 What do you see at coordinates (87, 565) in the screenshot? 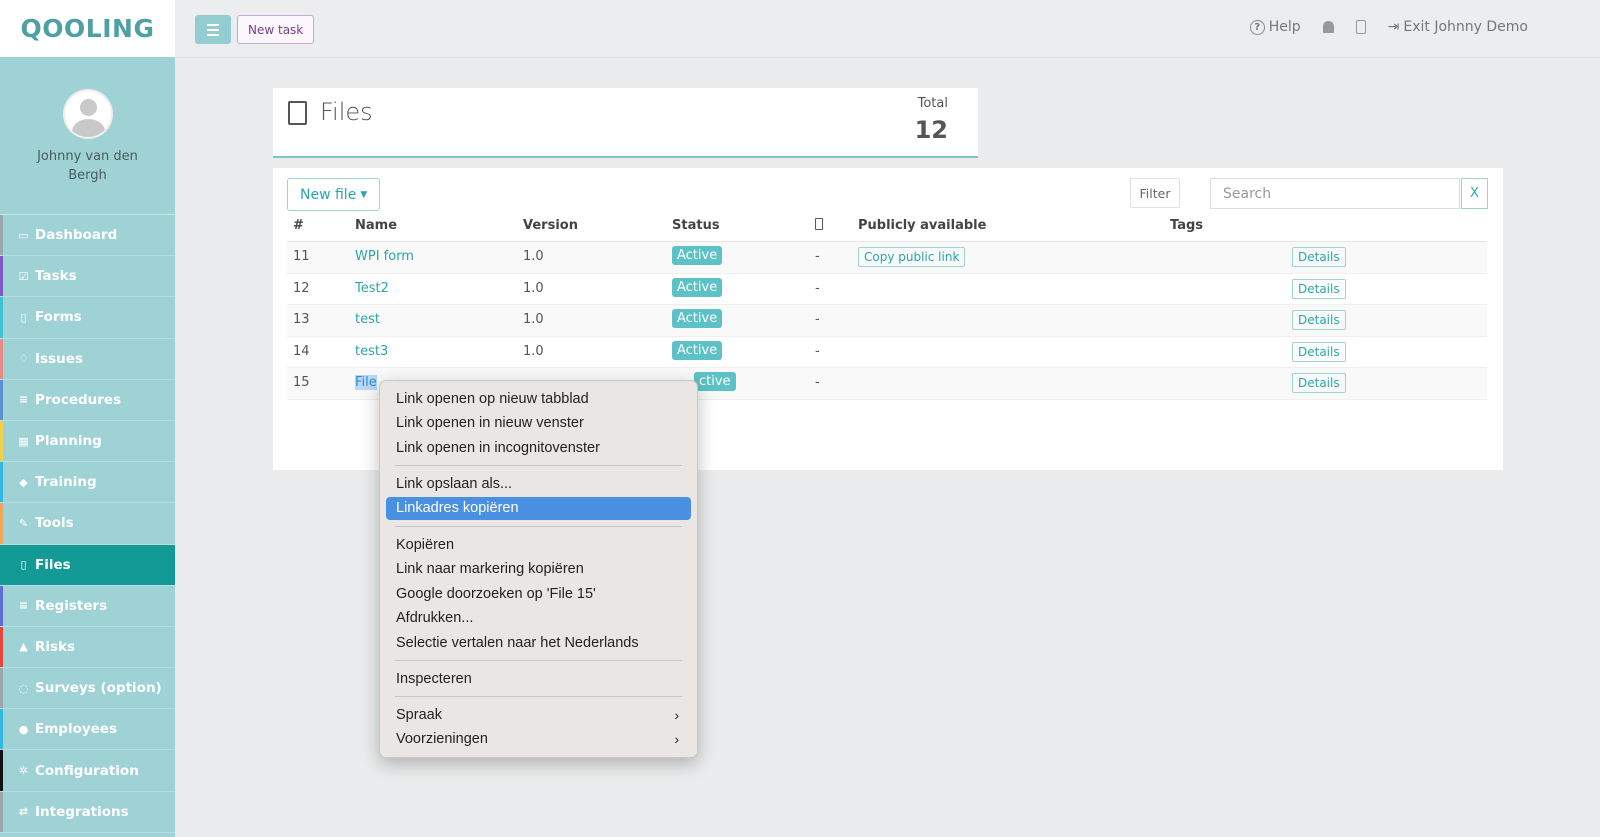
I see `sidebar-item-files: ▯ Files` at bounding box center [87, 565].